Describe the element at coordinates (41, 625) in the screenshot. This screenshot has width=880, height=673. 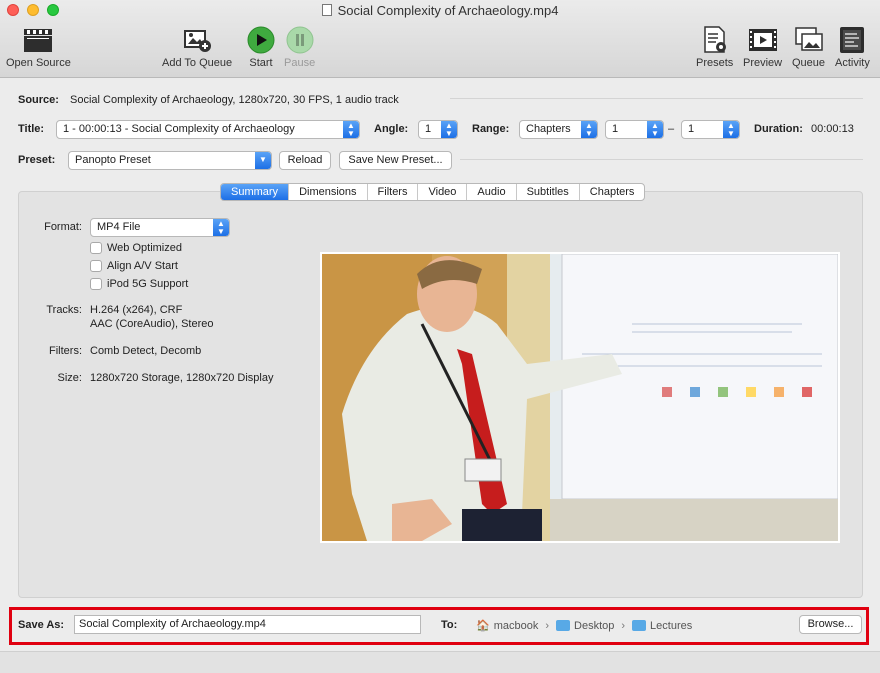
I see `save-as-label: Save As:` at that location.